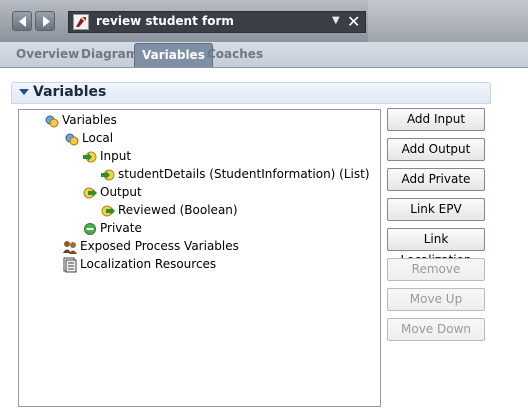 This screenshot has height=417, width=528. Describe the element at coordinates (436, 329) in the screenshot. I see `move-down-button: Move Down` at that location.